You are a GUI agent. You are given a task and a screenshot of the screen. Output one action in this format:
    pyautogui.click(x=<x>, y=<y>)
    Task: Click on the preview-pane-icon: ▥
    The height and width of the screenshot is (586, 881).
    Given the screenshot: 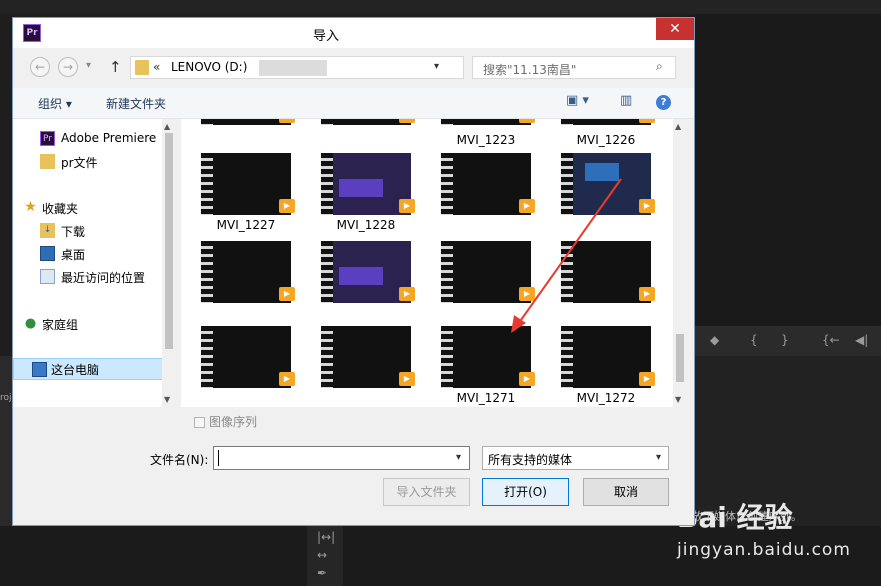 What is the action you would take?
    pyautogui.click(x=626, y=100)
    